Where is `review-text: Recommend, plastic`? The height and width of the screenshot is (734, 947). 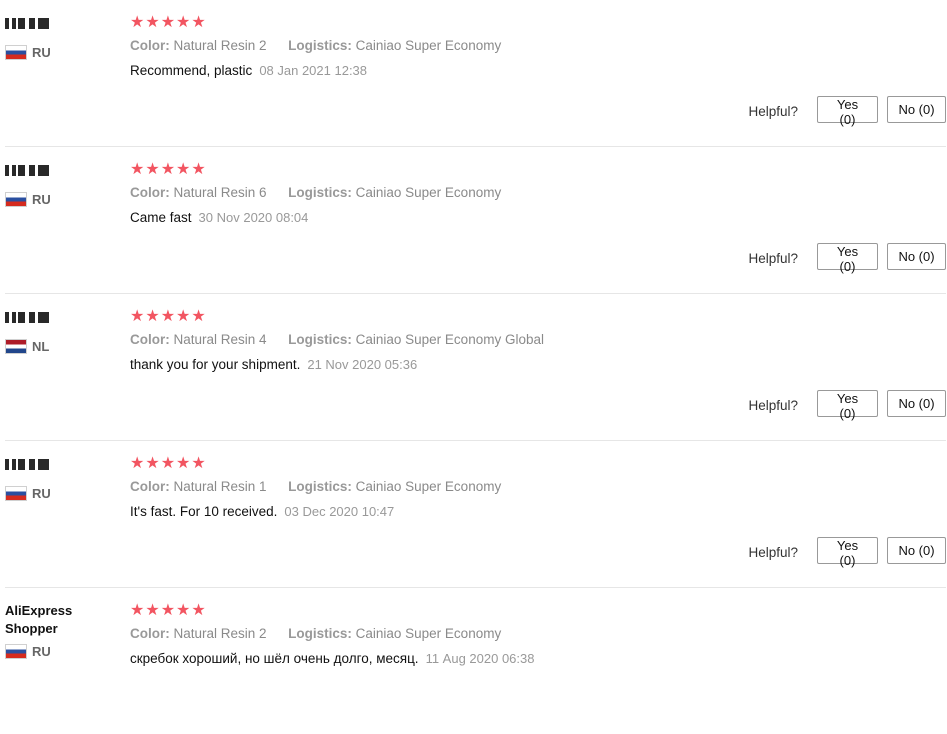
review-text: Recommend, plastic is located at coordinates (191, 70).